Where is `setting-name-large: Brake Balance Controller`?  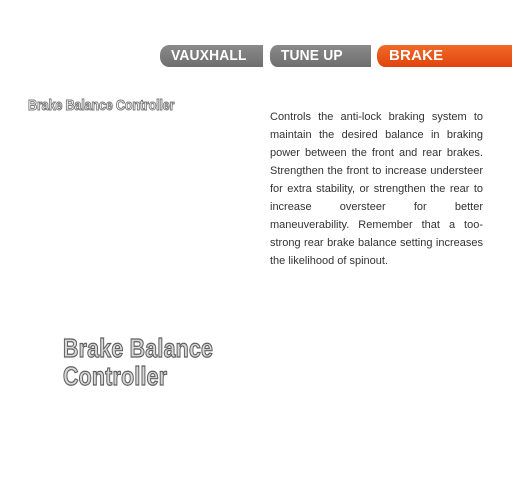
setting-name-large: Brake Balance Controller is located at coordinates (157, 362).